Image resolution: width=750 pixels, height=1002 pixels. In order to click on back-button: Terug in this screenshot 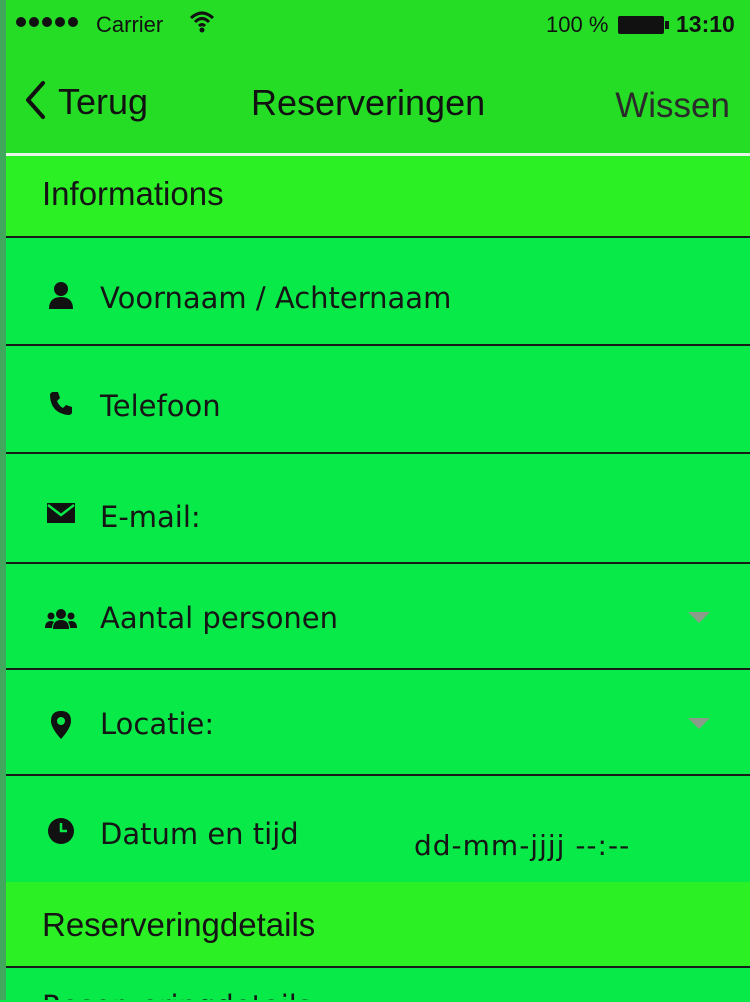, I will do `click(86, 102)`.